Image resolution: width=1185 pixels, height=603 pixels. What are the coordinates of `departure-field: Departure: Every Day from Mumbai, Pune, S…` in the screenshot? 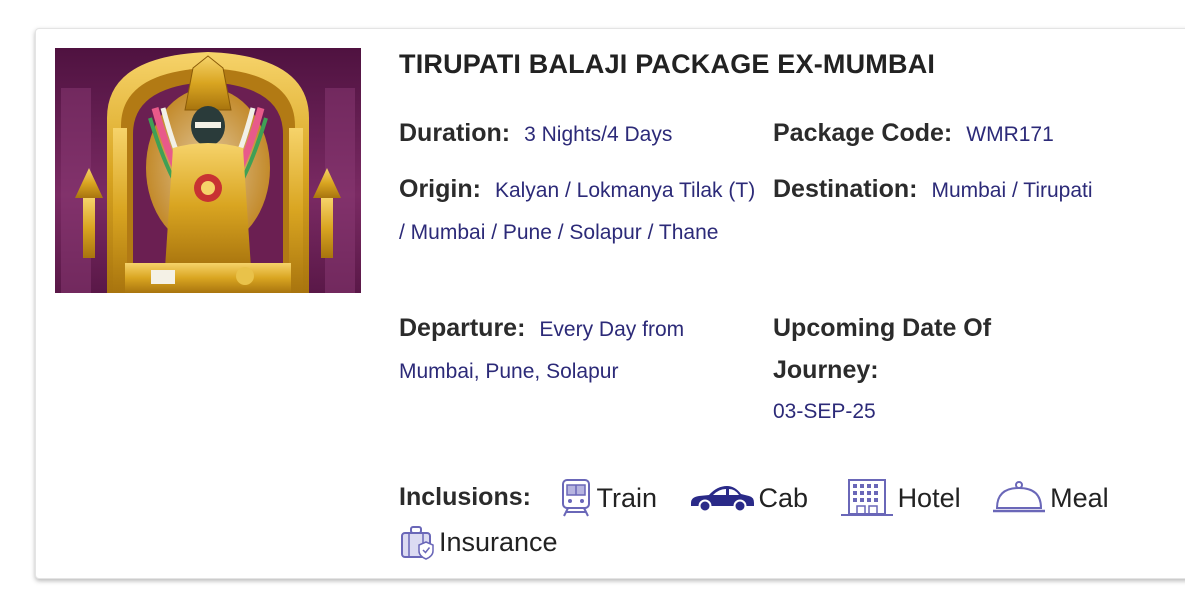 It's located at (571, 350).